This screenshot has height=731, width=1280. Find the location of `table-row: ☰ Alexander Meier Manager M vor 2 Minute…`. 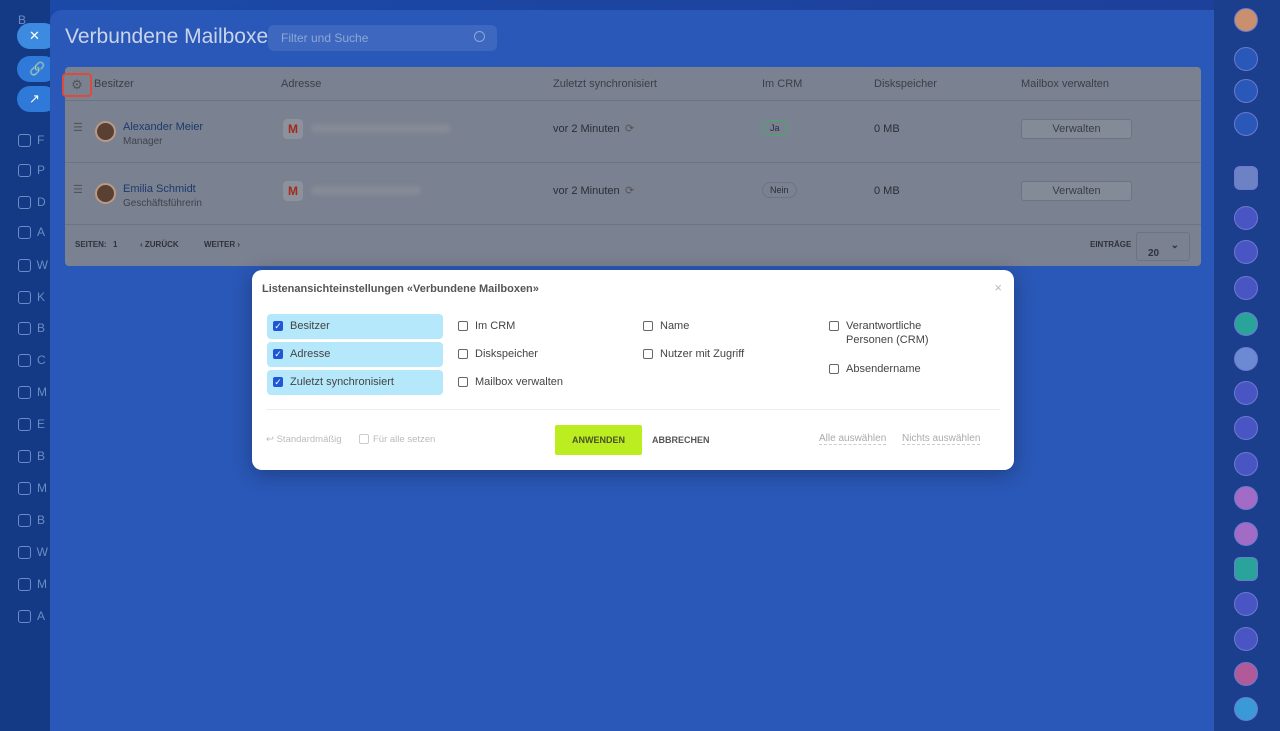

table-row: ☰ Alexander Meier Manager M vor 2 Minute… is located at coordinates (633, 132).